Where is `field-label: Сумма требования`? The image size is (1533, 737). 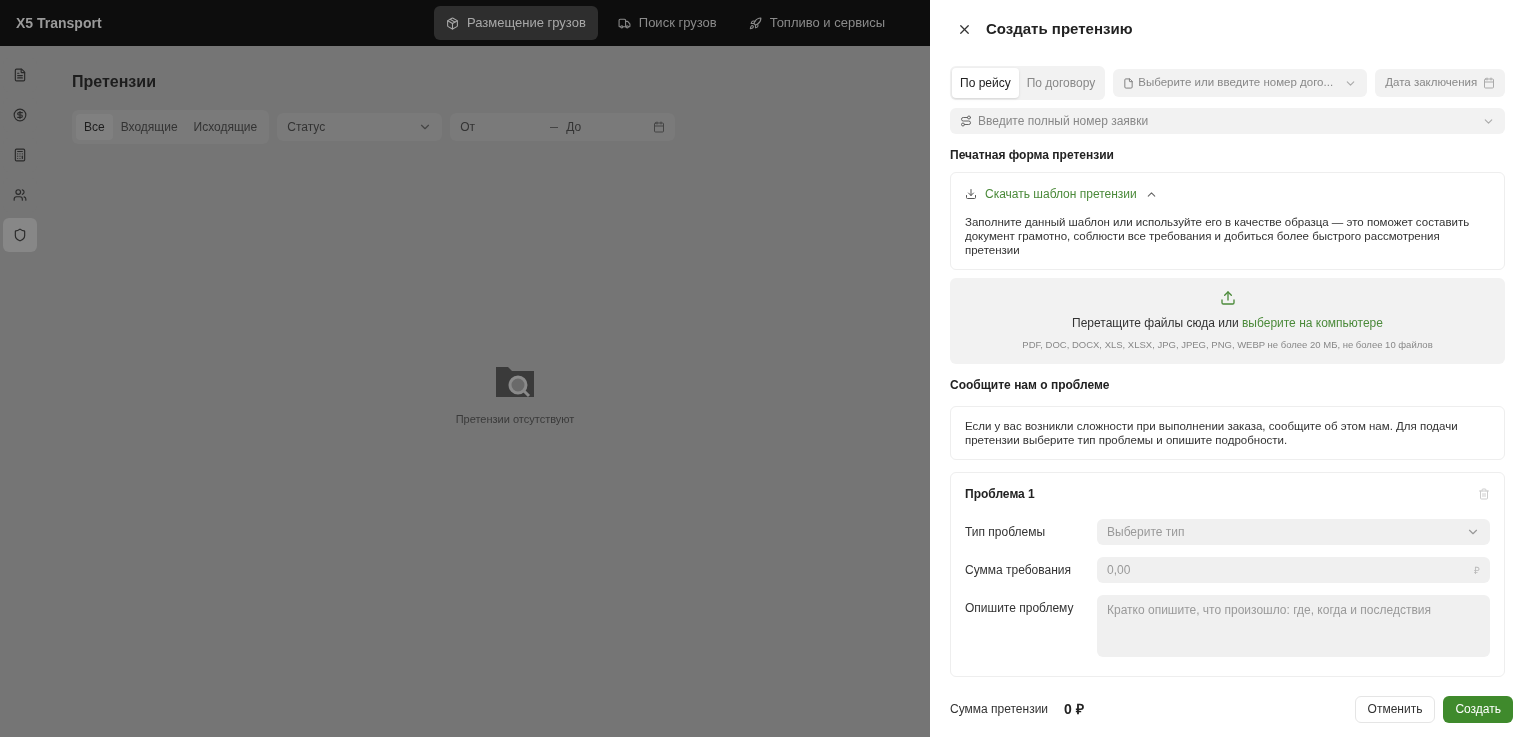 field-label: Сумма требования is located at coordinates (1019, 571).